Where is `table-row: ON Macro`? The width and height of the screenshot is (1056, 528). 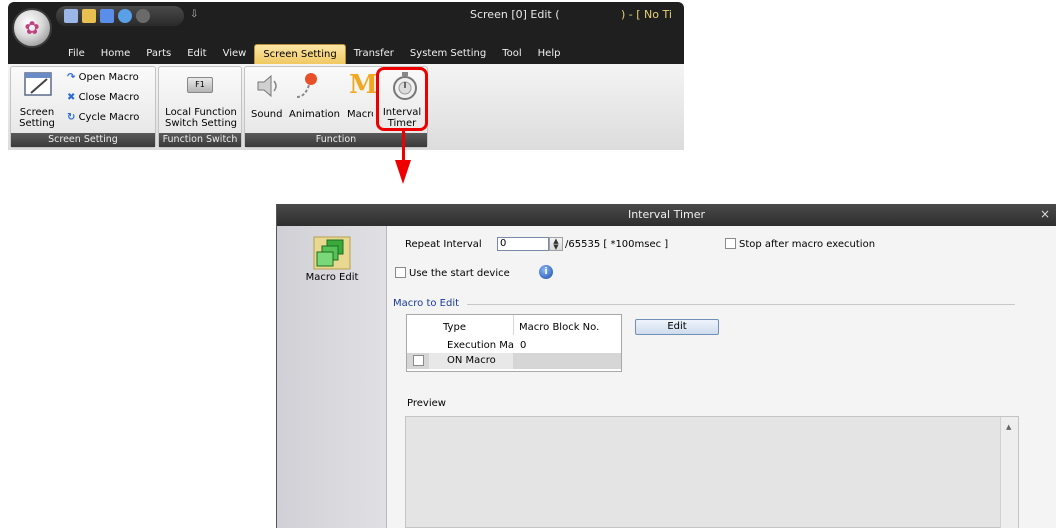 table-row: ON Macro is located at coordinates (514, 361).